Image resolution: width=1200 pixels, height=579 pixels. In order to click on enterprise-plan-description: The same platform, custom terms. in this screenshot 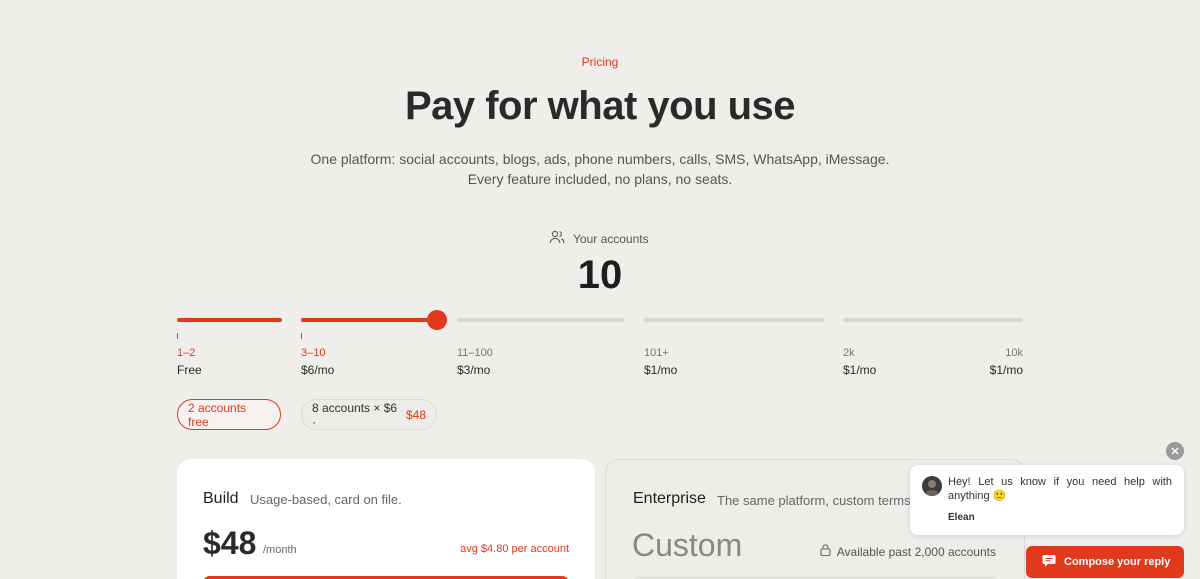, I will do `click(816, 500)`.